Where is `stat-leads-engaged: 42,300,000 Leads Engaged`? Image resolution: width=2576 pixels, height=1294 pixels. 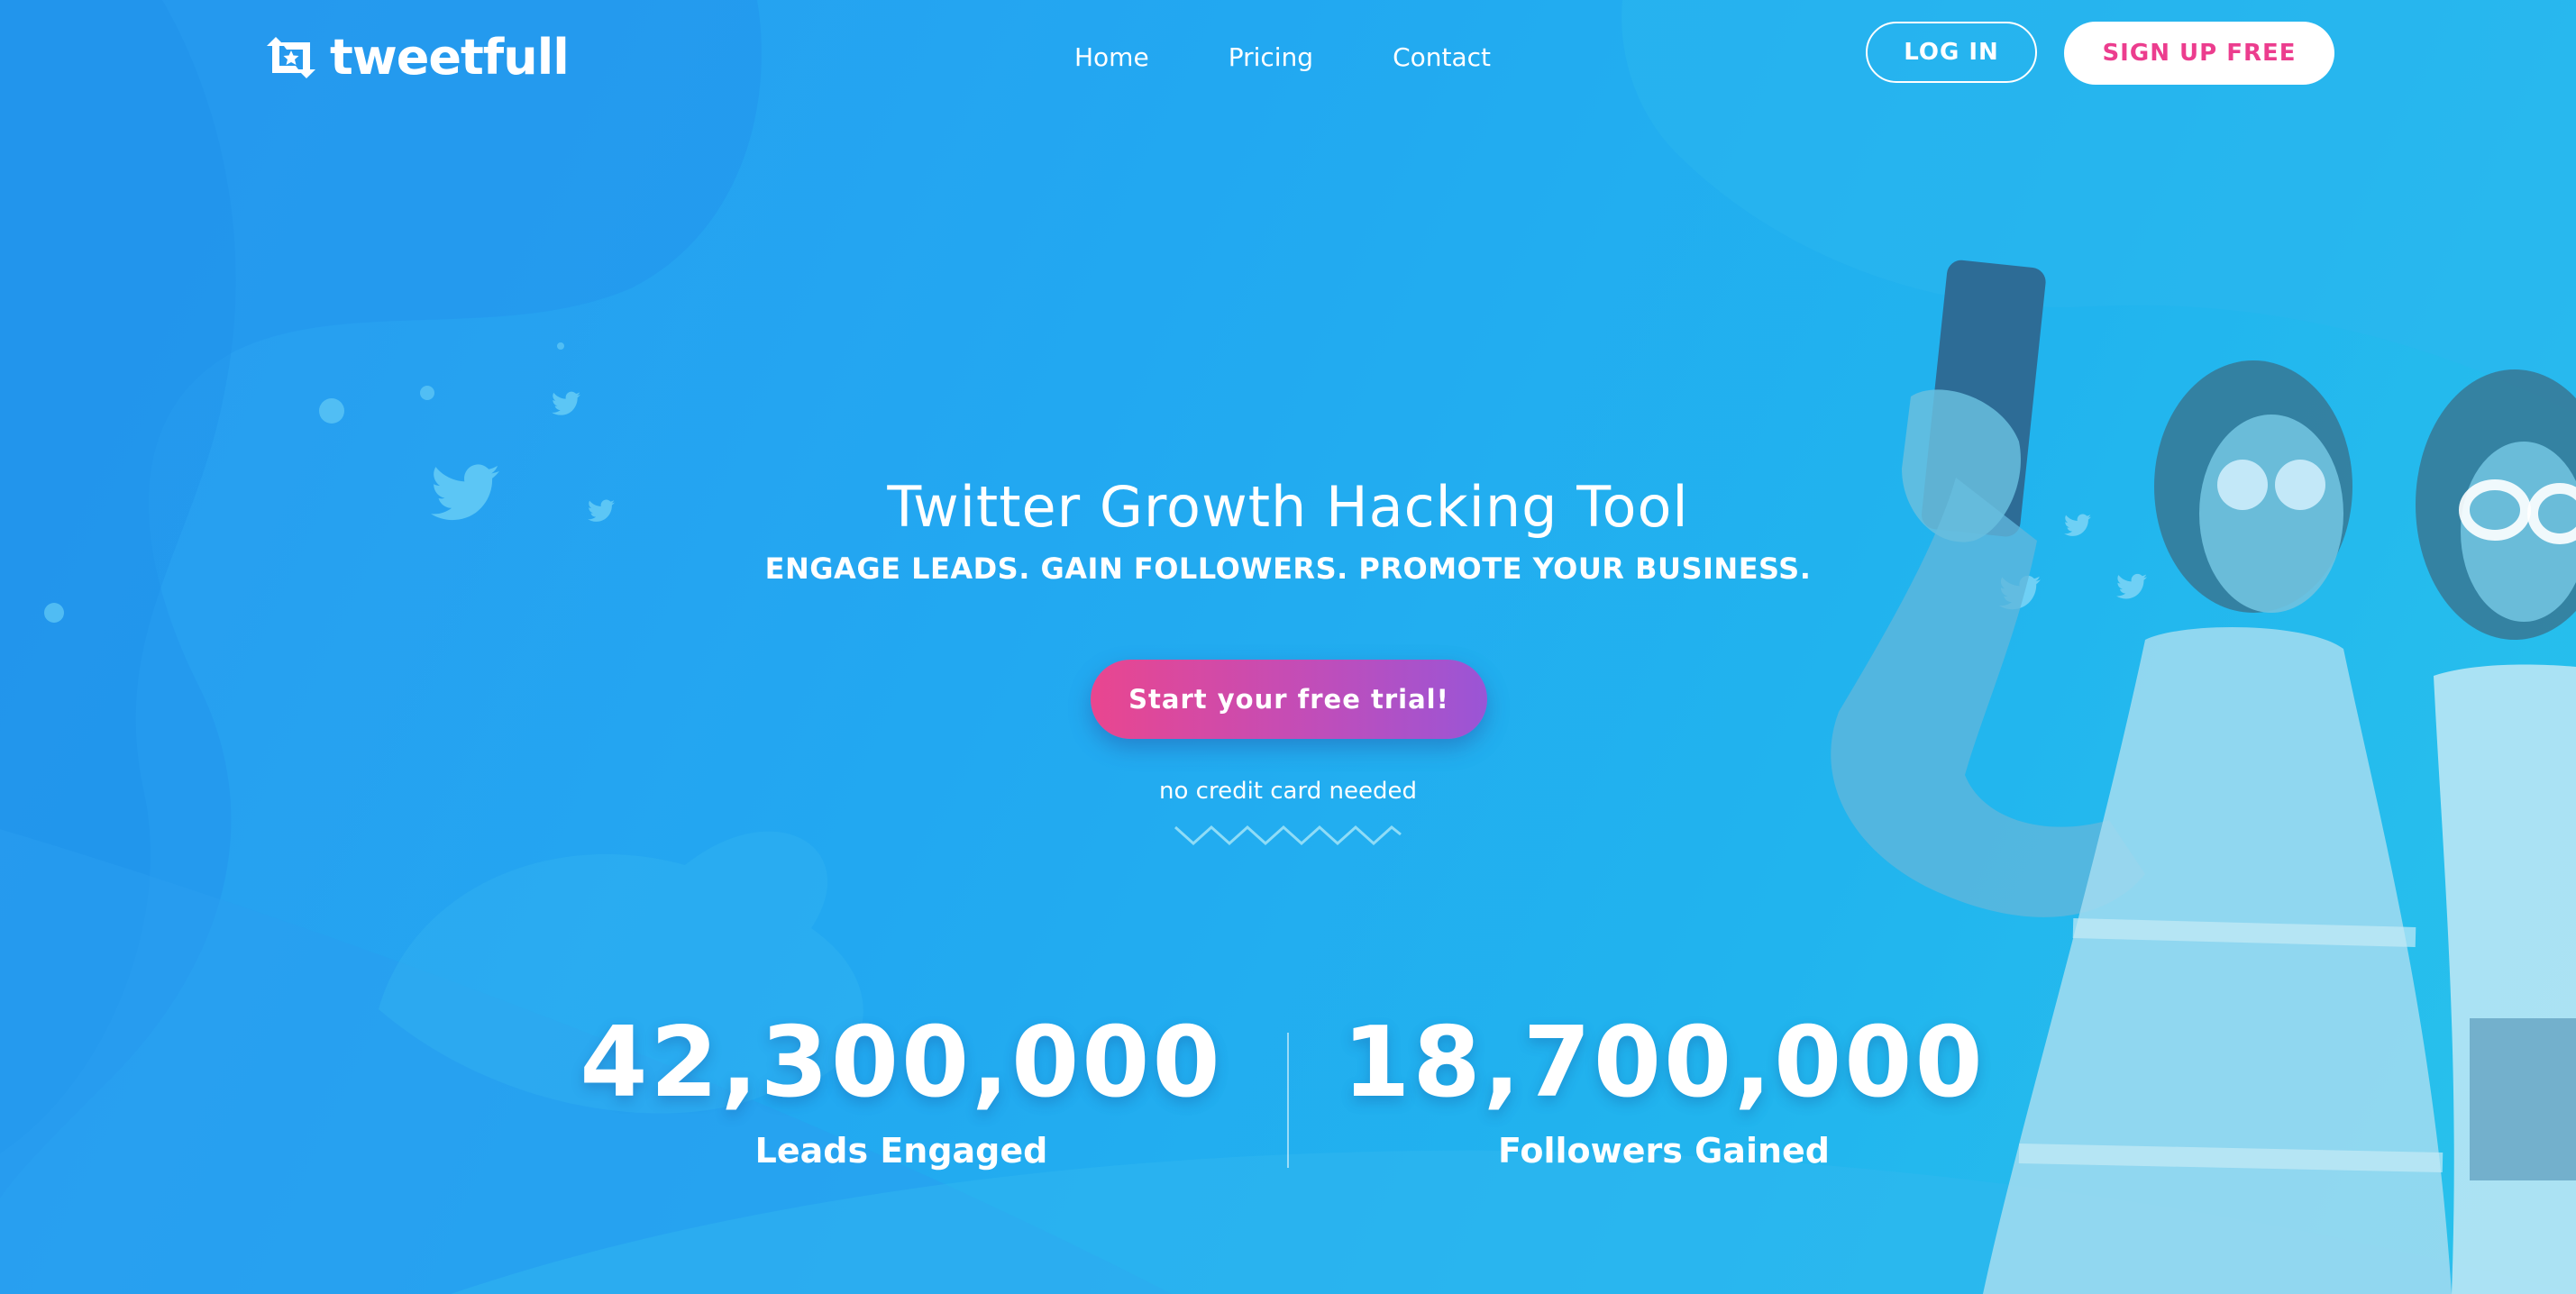
stat-leads-engaged: 42,300,000 Leads Engaged is located at coordinates (901, 1089).